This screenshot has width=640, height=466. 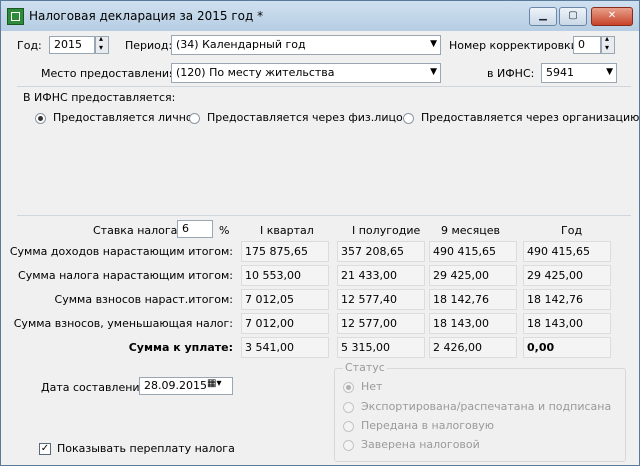 I want to click on table-cell: 5 315,00, so click(x=381, y=347).